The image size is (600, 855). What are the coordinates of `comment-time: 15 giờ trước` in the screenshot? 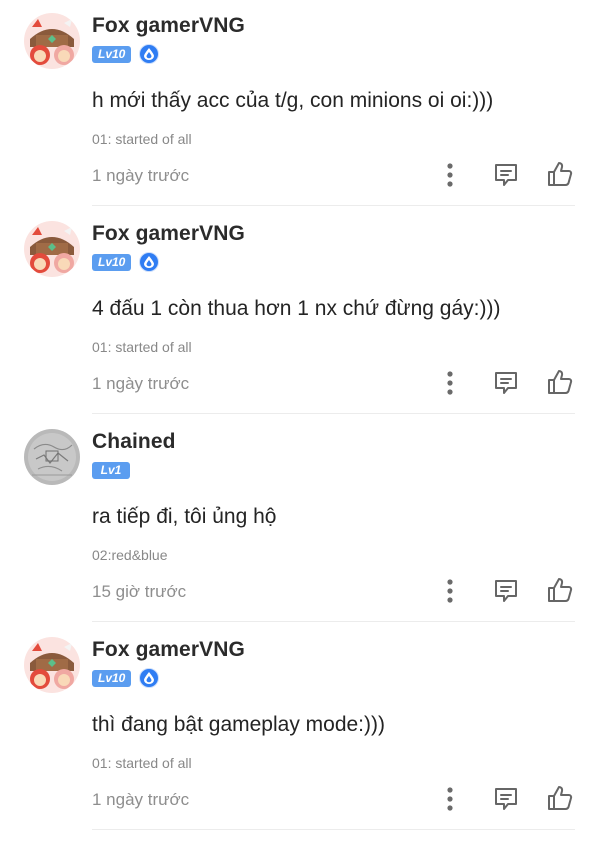 It's located at (139, 591).